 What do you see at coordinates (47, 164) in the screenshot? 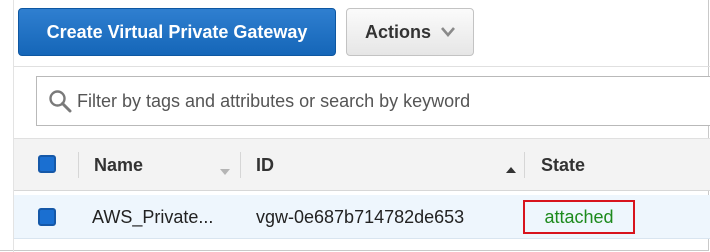
I see `select-all-checkbox` at bounding box center [47, 164].